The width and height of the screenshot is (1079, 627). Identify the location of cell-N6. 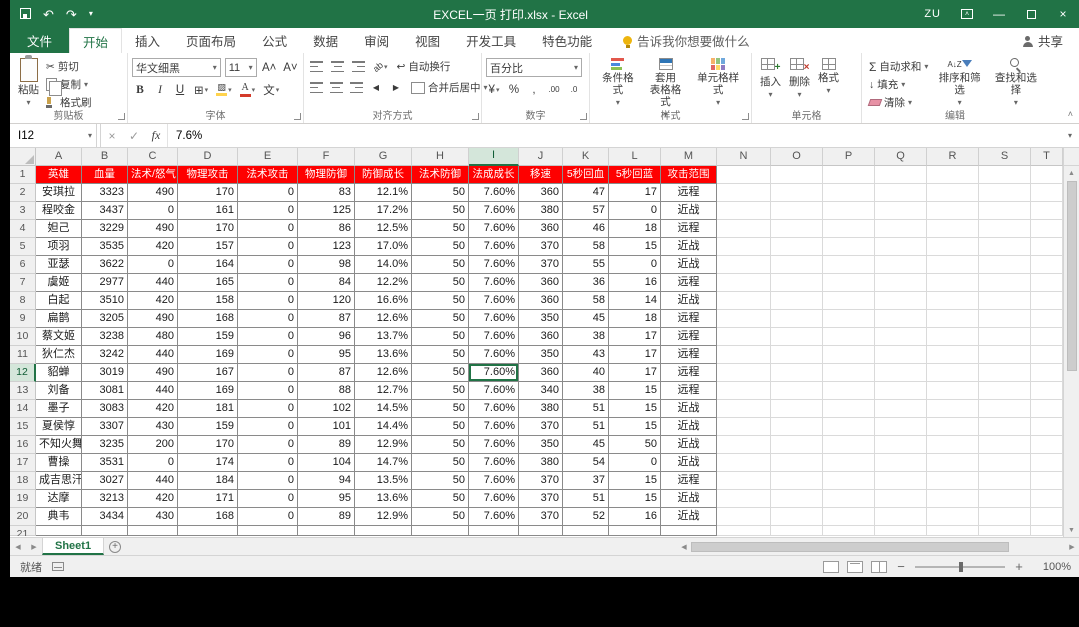
(744, 265).